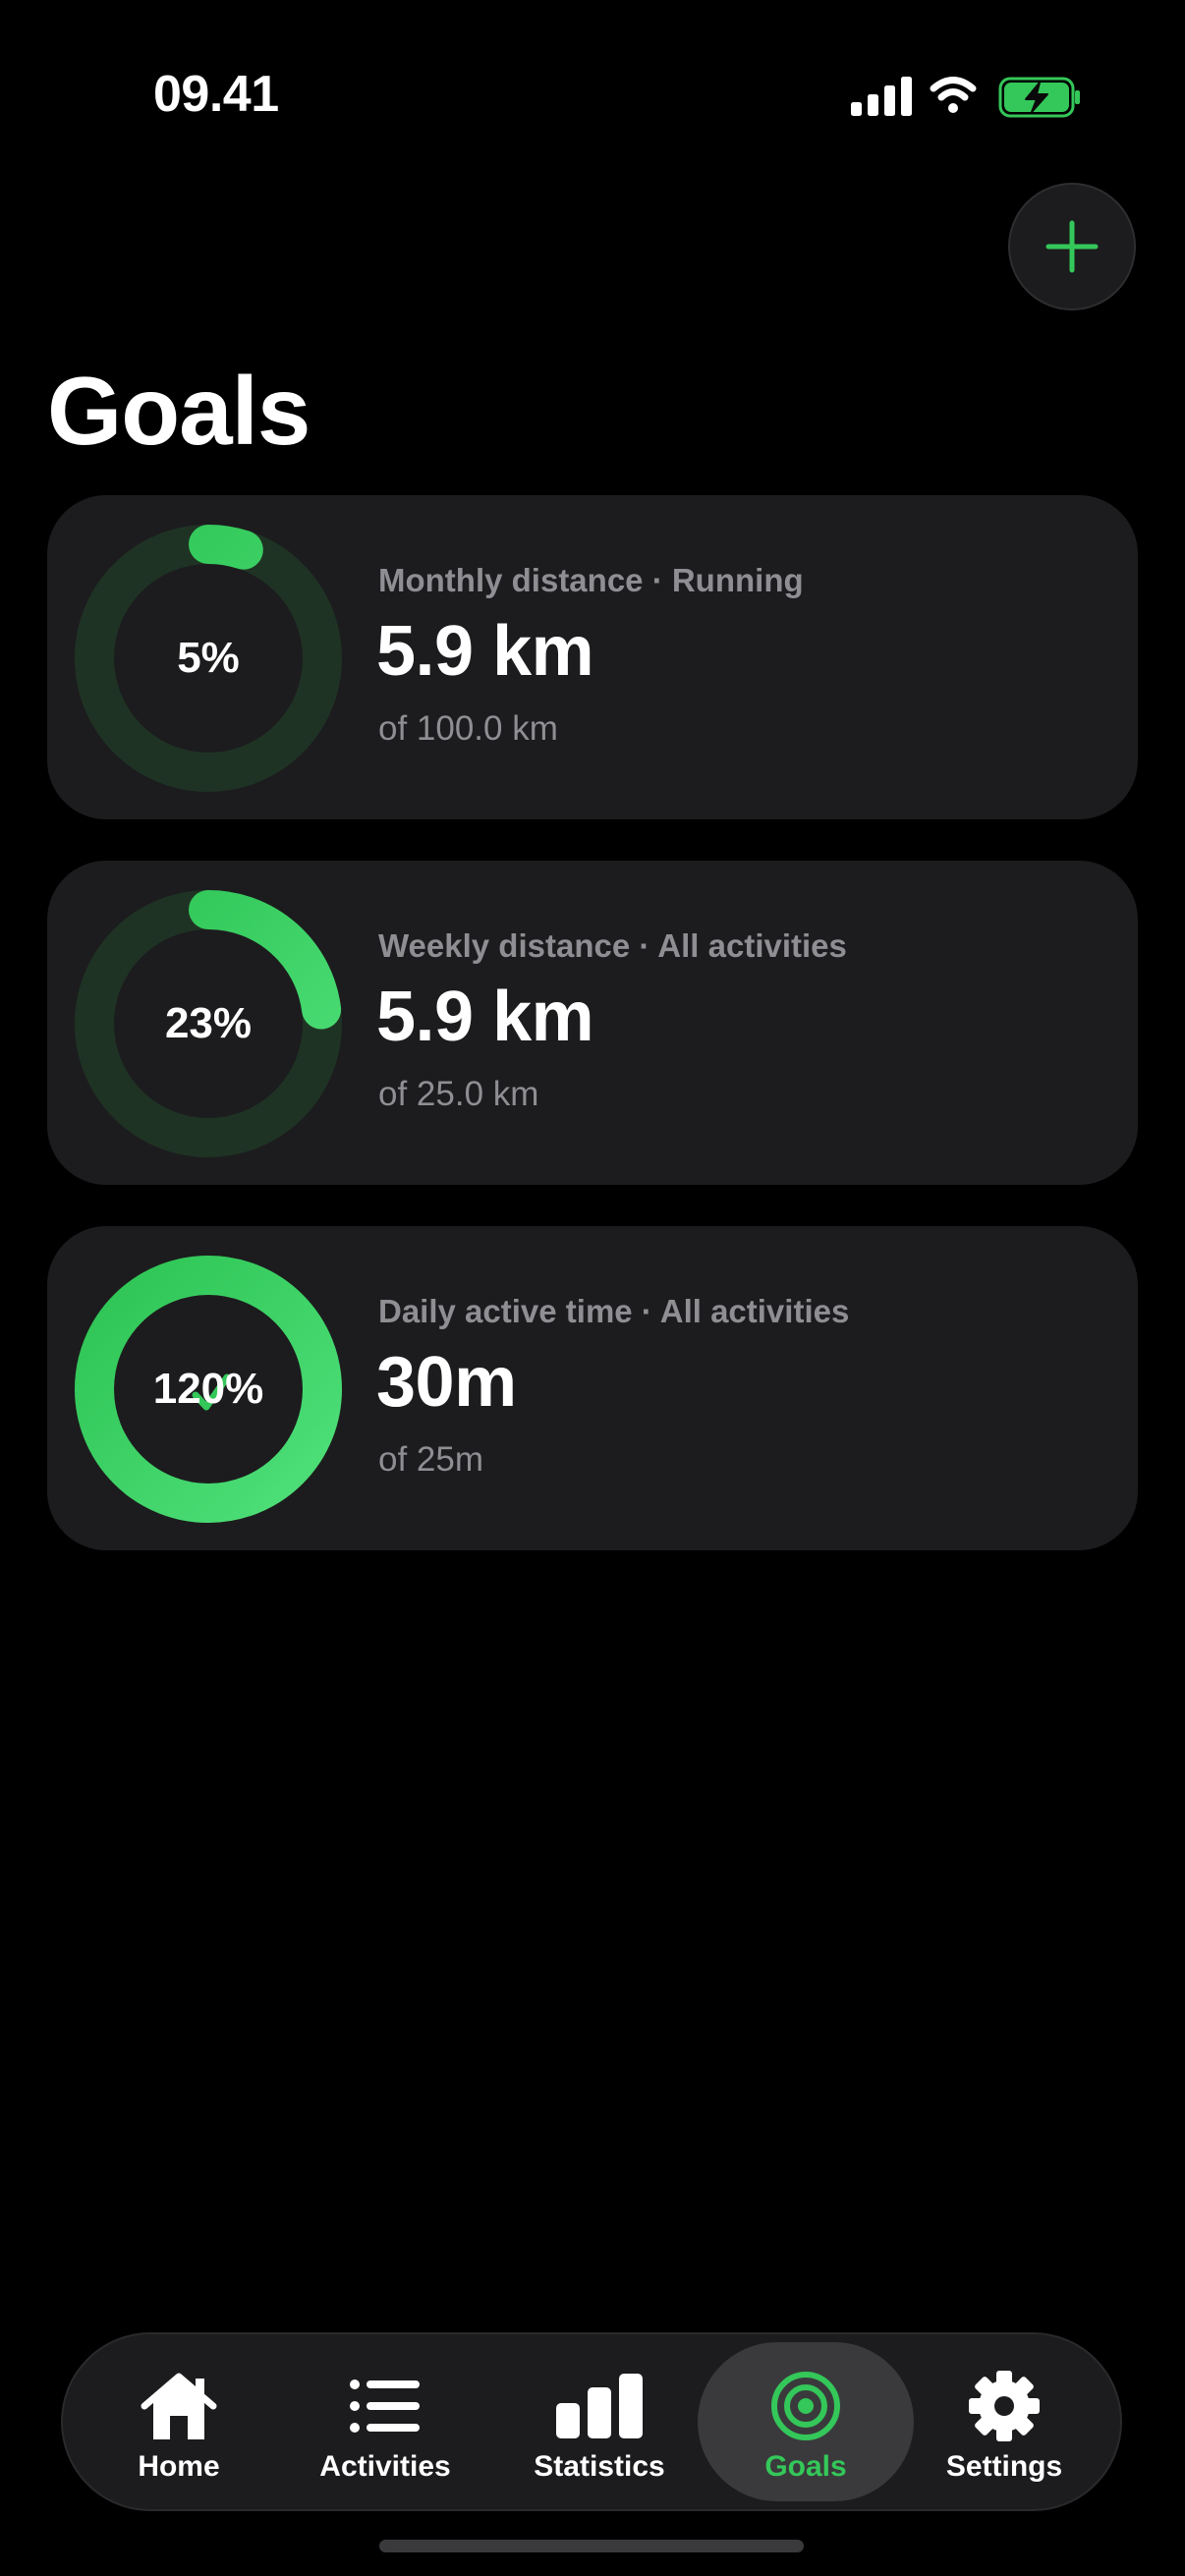 The width and height of the screenshot is (1185, 2576). I want to click on tab-label: Home, so click(179, 2466).